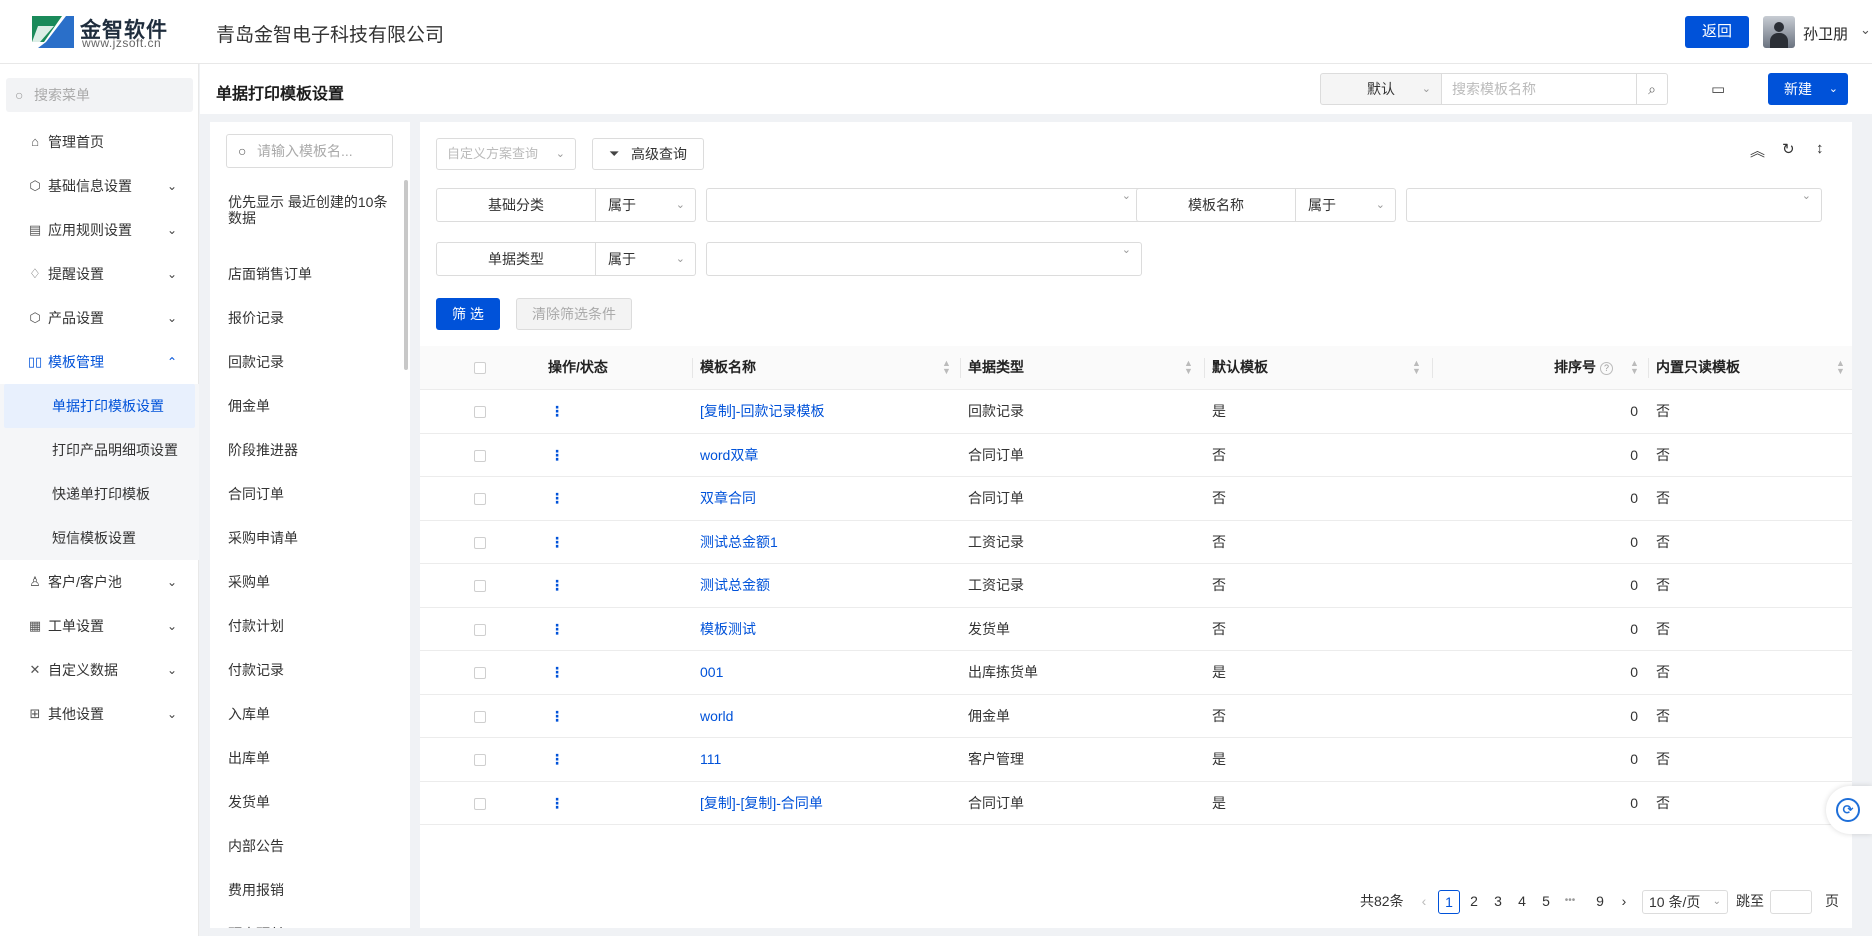 This screenshot has height=936, width=1872. I want to click on page-9: 9, so click(1600, 902).